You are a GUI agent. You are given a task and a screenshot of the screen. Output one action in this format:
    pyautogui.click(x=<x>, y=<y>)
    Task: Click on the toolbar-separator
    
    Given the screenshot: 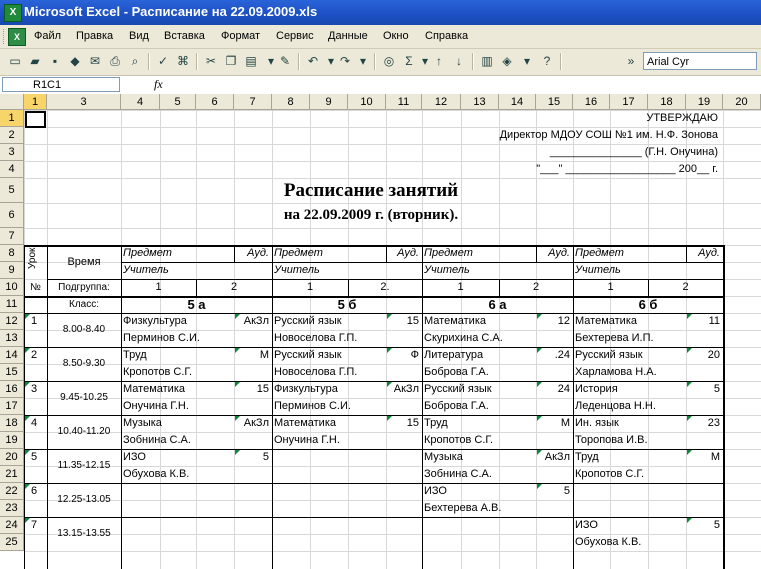 What is the action you would take?
    pyautogui.click(x=473, y=61)
    